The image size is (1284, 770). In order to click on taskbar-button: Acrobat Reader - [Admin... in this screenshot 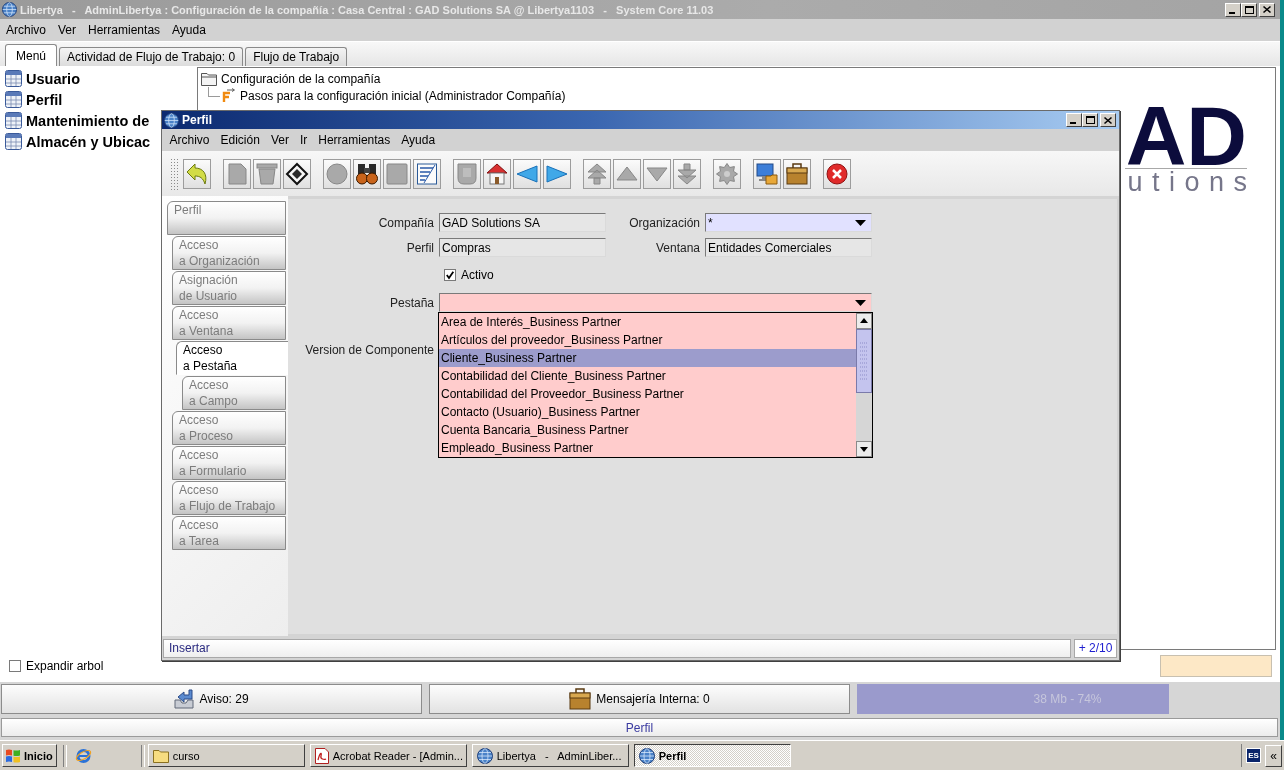, I will do `click(388, 755)`.